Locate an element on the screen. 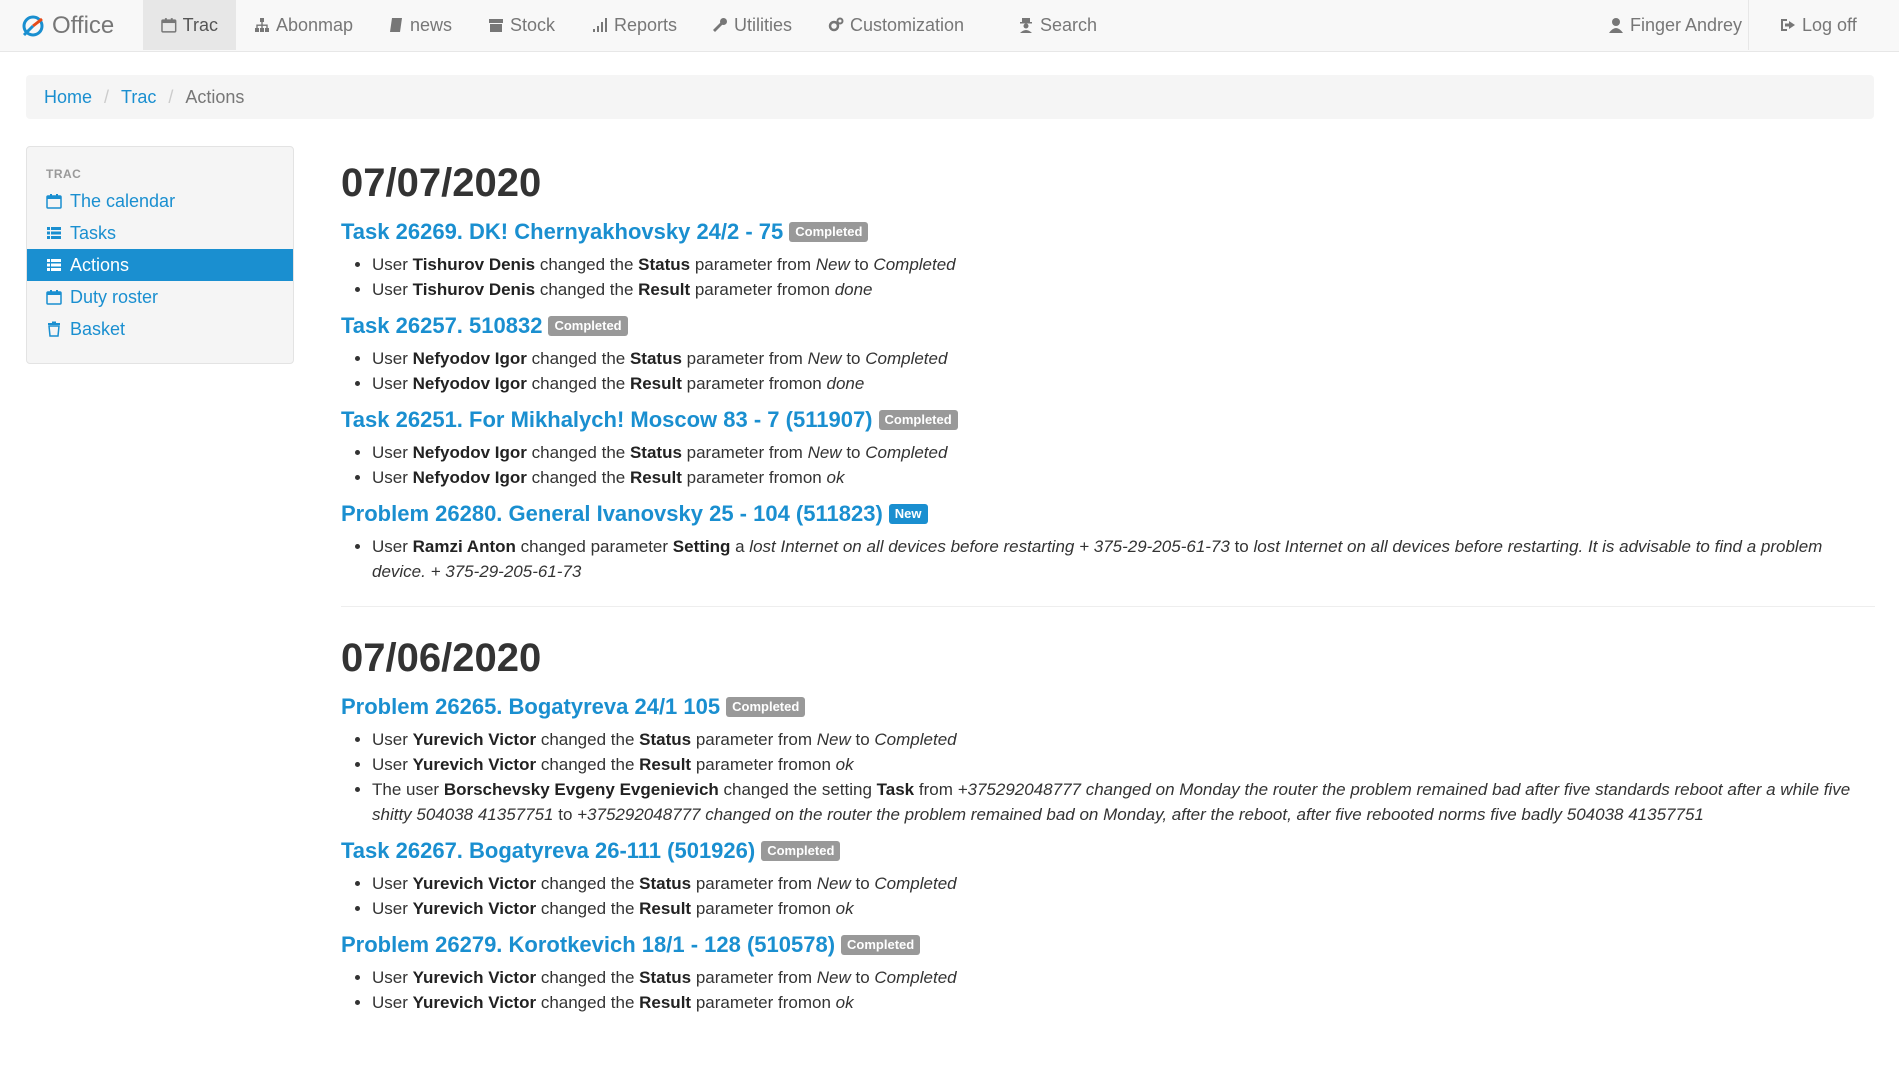 The image size is (1899, 1079). sidebar-item-duty-roster: Duty roster is located at coordinates (160, 297).